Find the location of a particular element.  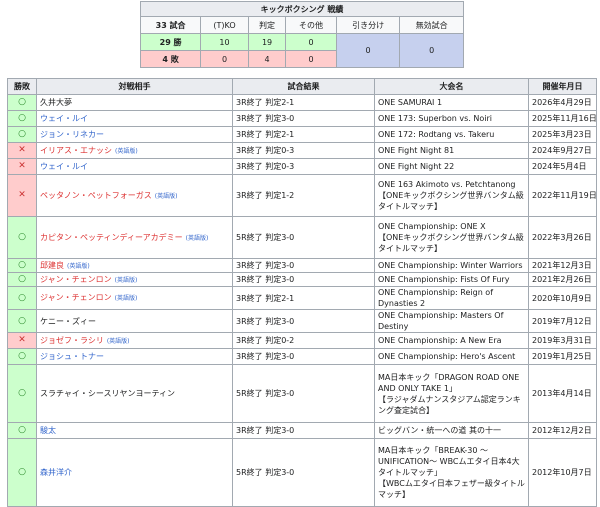

event-cell: ONE SAMURAI 1 is located at coordinates (451, 102).